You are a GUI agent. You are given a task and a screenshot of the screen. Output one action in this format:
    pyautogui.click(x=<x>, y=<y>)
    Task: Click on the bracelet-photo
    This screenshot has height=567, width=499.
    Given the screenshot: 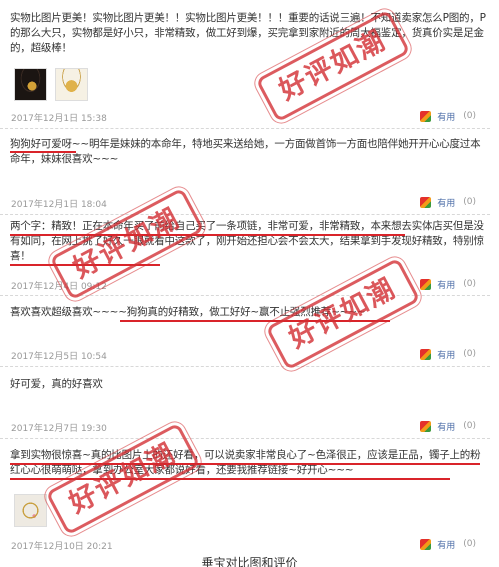 What is the action you would take?
    pyautogui.click(x=30, y=510)
    